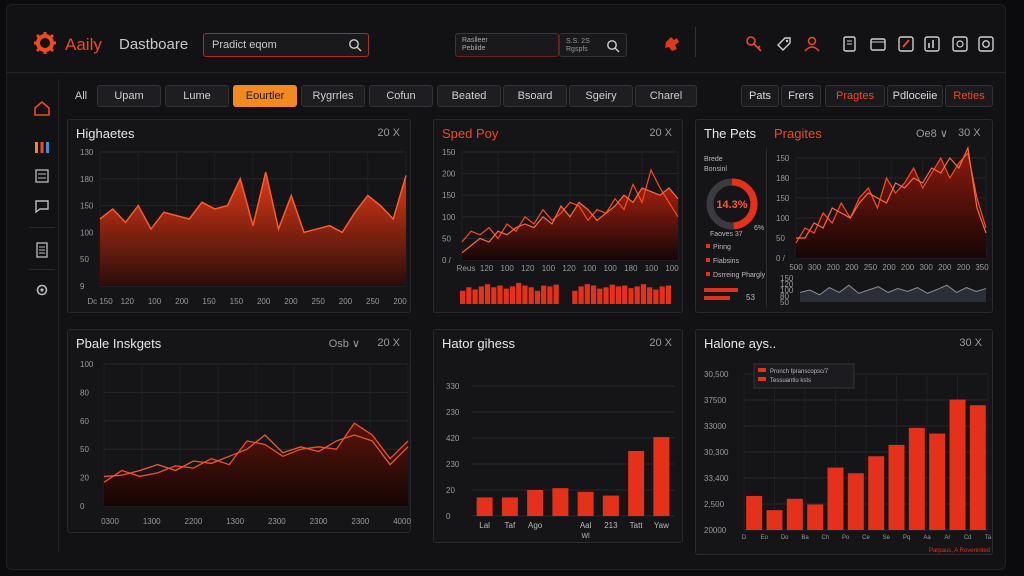 This screenshot has width=1024, height=576. Describe the element at coordinates (715, 426) in the screenshot. I see `y-tick-label: 33000` at that location.